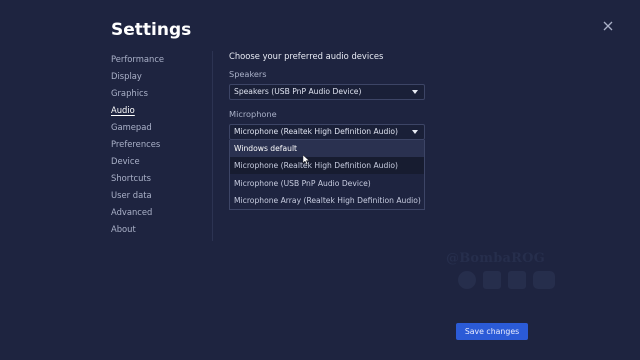  What do you see at coordinates (492, 280) in the screenshot?
I see `facebook-icon` at bounding box center [492, 280].